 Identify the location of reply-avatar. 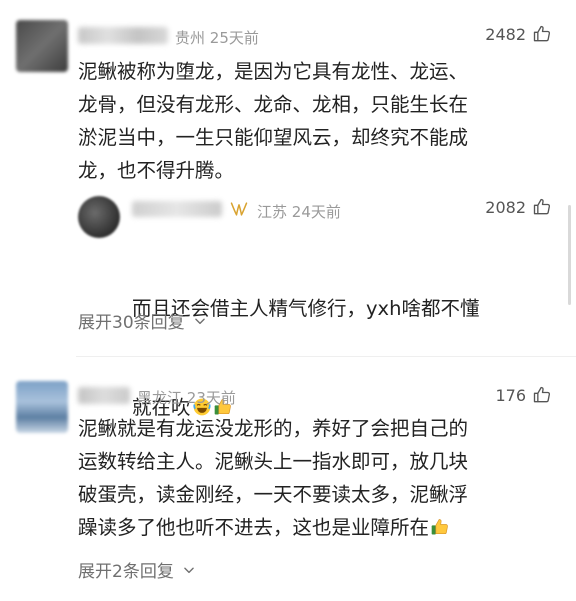
(99, 217).